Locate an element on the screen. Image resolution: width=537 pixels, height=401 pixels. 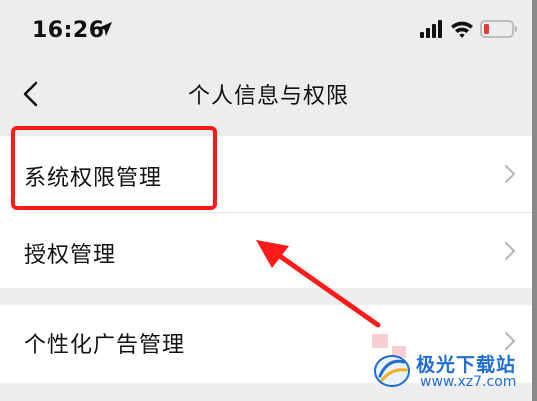
cellular-signal-icon is located at coordinates (431, 29).